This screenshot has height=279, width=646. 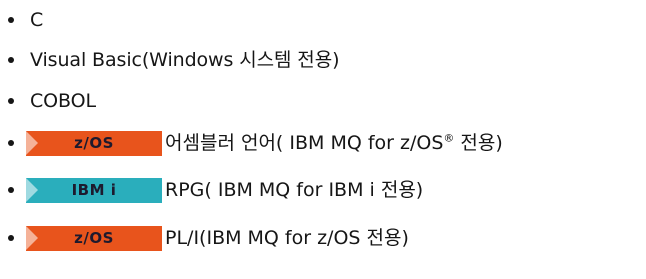 I want to click on item-text: 어셈블러 언어( IBM MQ for z/OS® 전용), so click(x=334, y=143).